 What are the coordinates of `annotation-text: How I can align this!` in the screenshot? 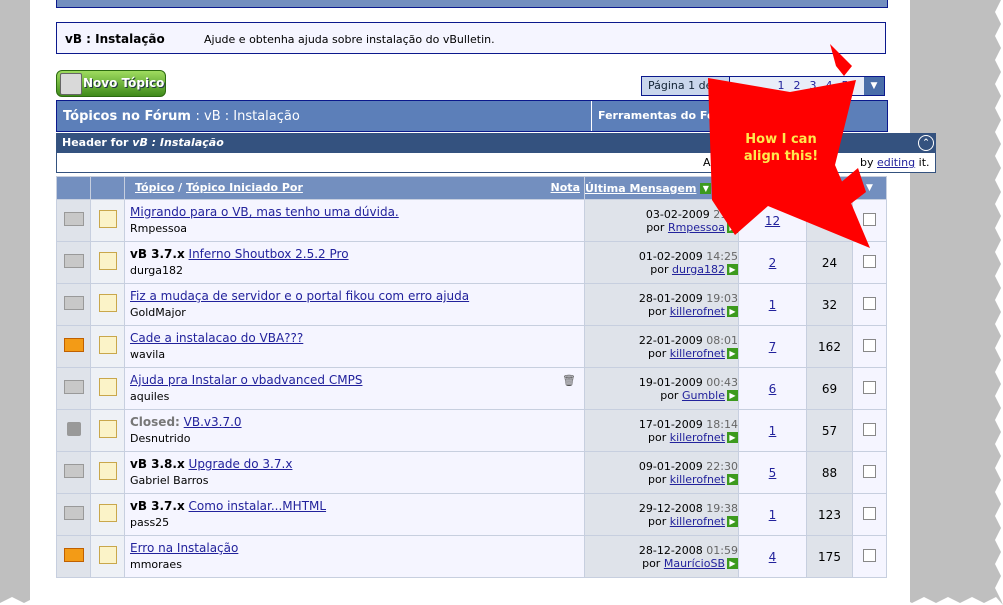 It's located at (781, 148).